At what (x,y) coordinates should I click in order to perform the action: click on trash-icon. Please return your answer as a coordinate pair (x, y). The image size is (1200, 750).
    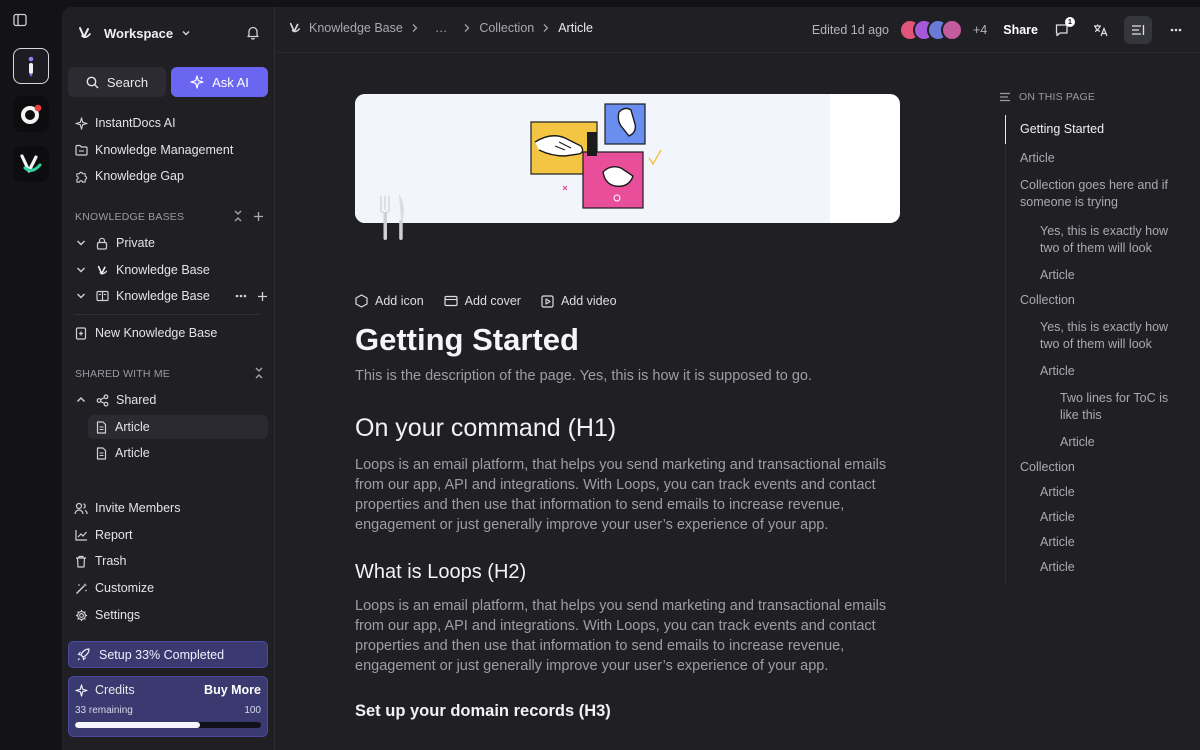
    Looking at the image, I should click on (81, 561).